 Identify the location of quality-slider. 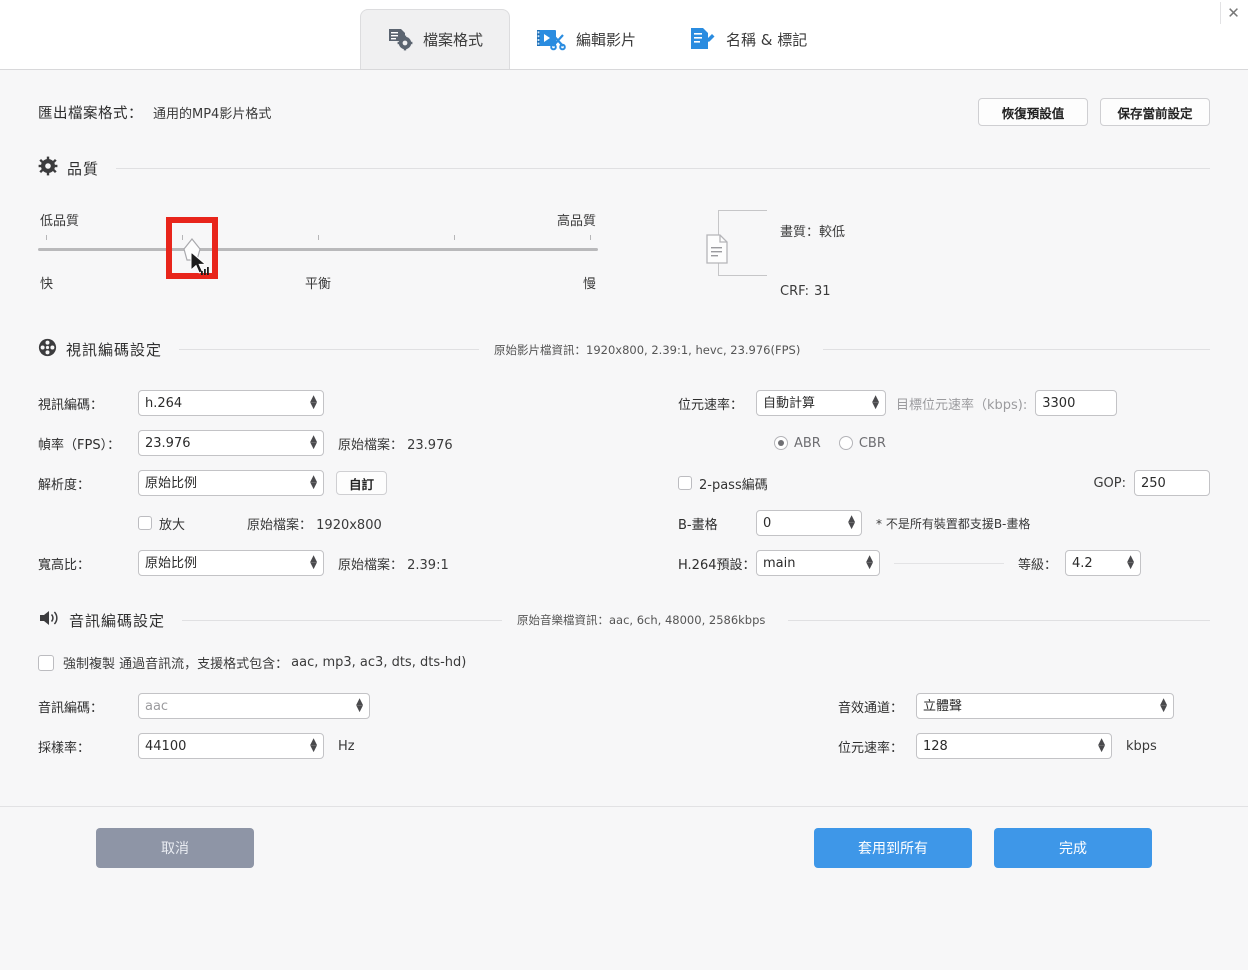
(318, 248).